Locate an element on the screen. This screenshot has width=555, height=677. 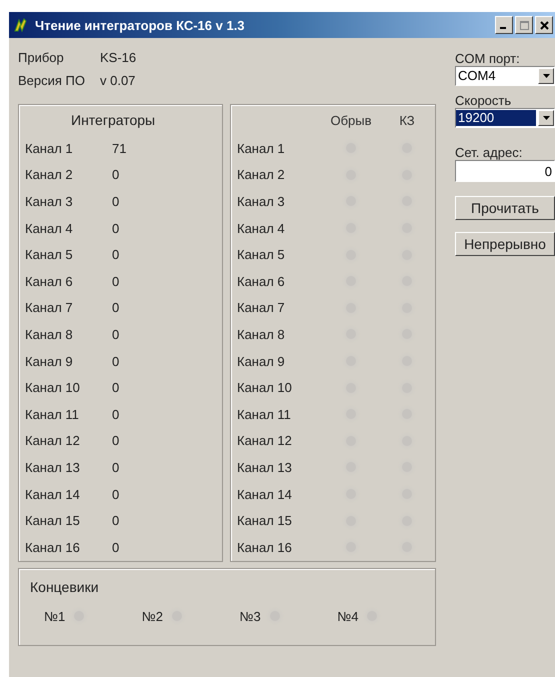
close-icon is located at coordinates (544, 25).